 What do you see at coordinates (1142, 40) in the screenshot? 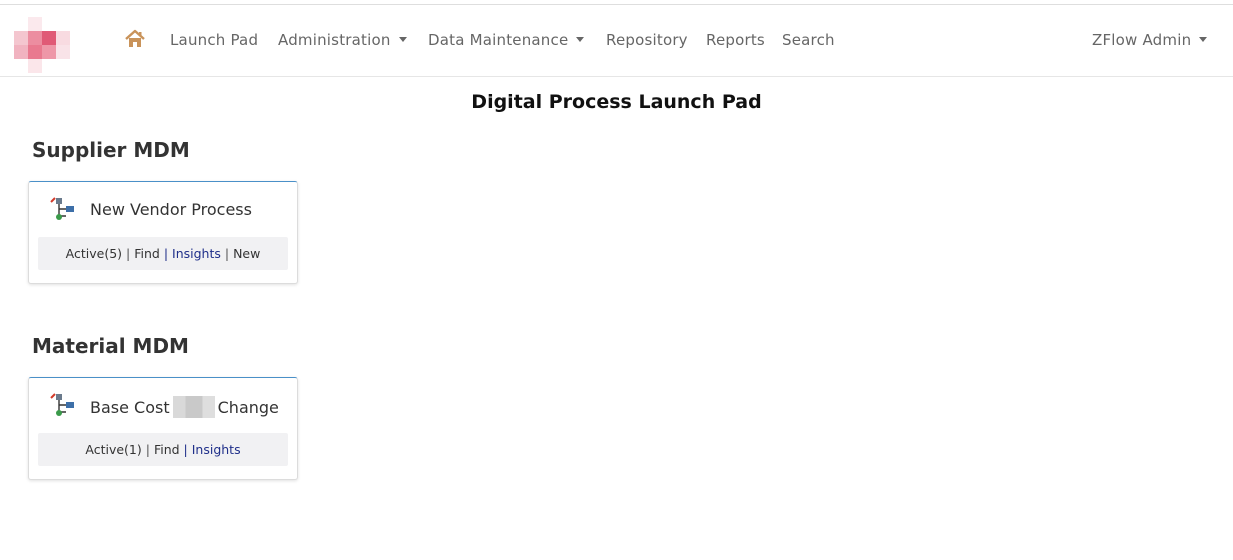
I see `user-name: ZFlow Admin` at bounding box center [1142, 40].